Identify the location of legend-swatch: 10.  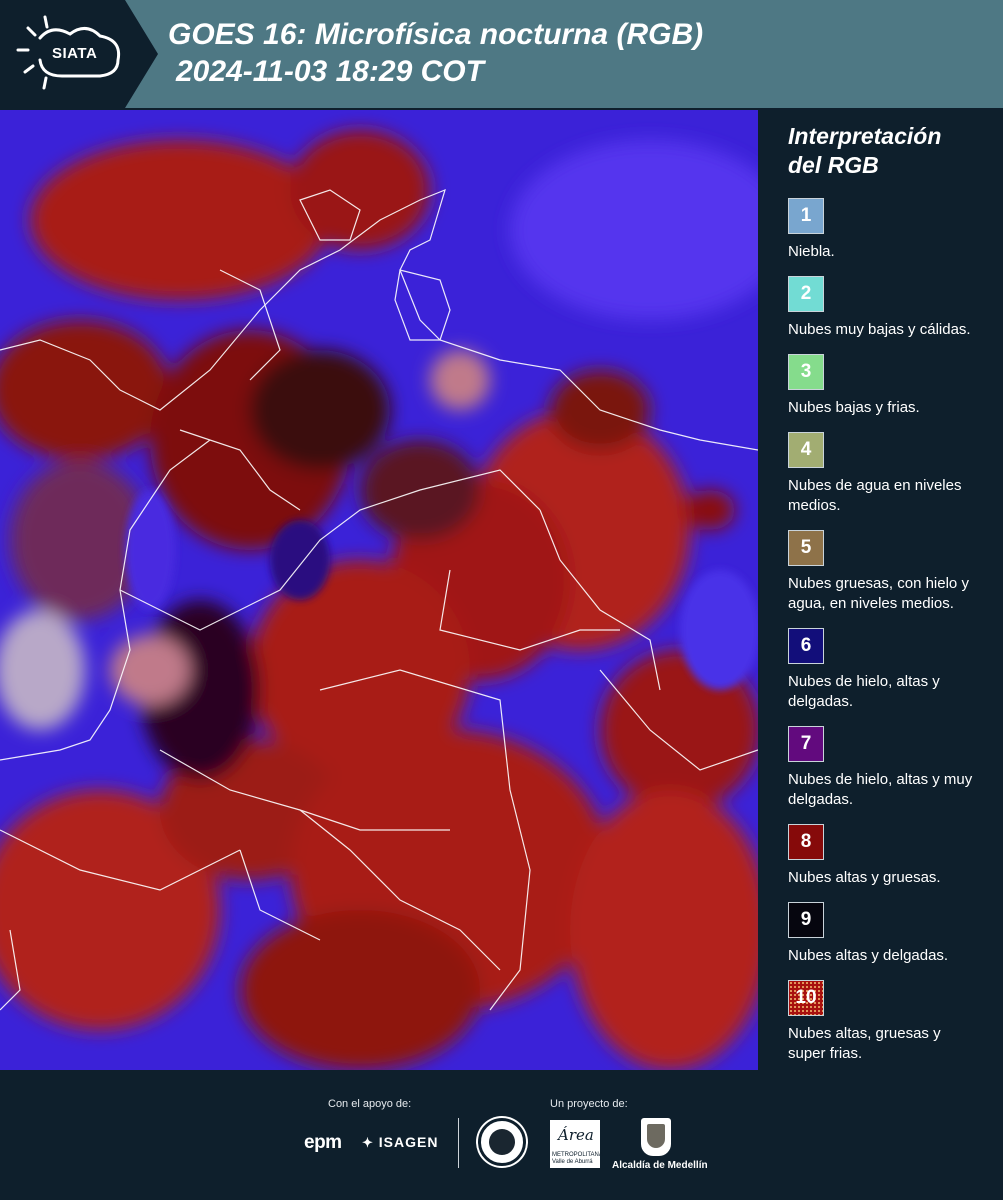
(806, 998).